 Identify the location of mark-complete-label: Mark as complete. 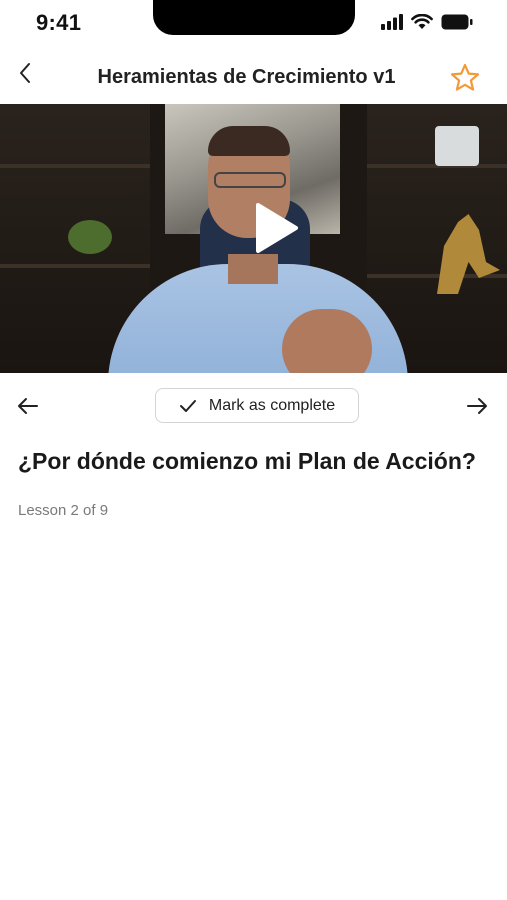
(272, 405).